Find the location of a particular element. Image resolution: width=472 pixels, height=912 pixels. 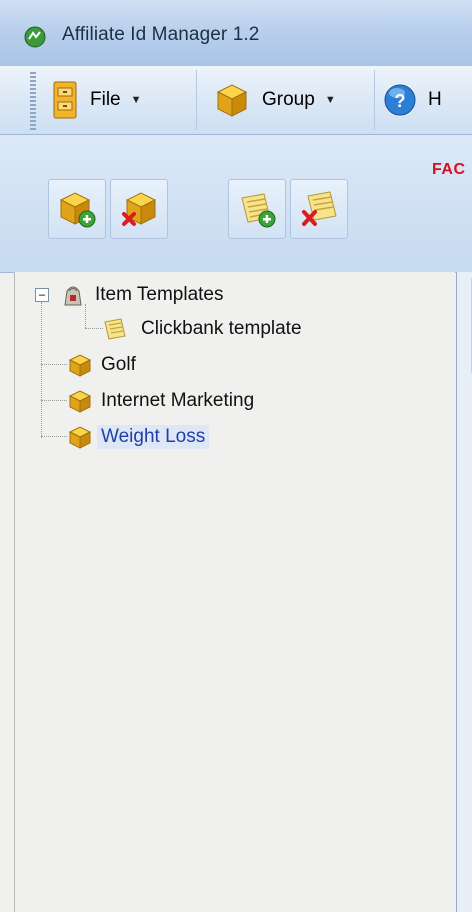

template-note-icon is located at coordinates (115, 329).